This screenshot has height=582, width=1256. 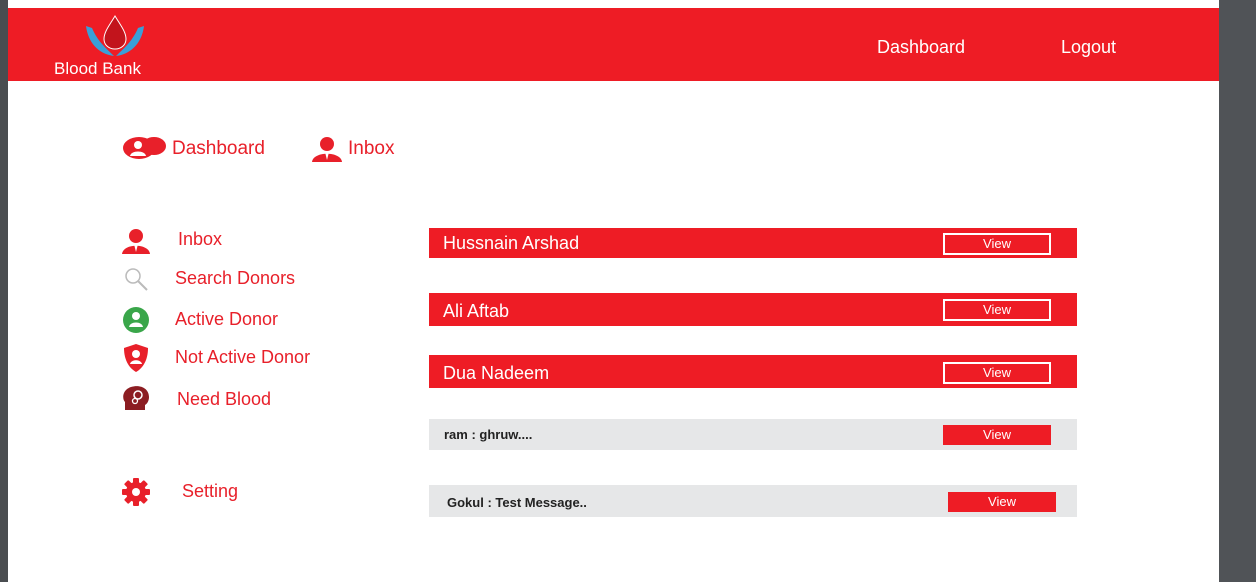 What do you see at coordinates (227, 319) in the screenshot?
I see `sidebar-item-label: Active Donor` at bounding box center [227, 319].